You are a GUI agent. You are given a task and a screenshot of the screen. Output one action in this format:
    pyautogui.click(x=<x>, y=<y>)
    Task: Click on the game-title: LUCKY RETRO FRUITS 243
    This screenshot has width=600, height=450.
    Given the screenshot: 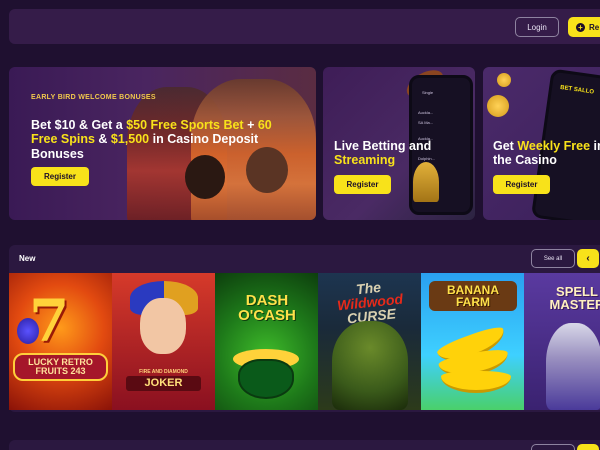 What is the action you would take?
    pyautogui.click(x=60, y=367)
    